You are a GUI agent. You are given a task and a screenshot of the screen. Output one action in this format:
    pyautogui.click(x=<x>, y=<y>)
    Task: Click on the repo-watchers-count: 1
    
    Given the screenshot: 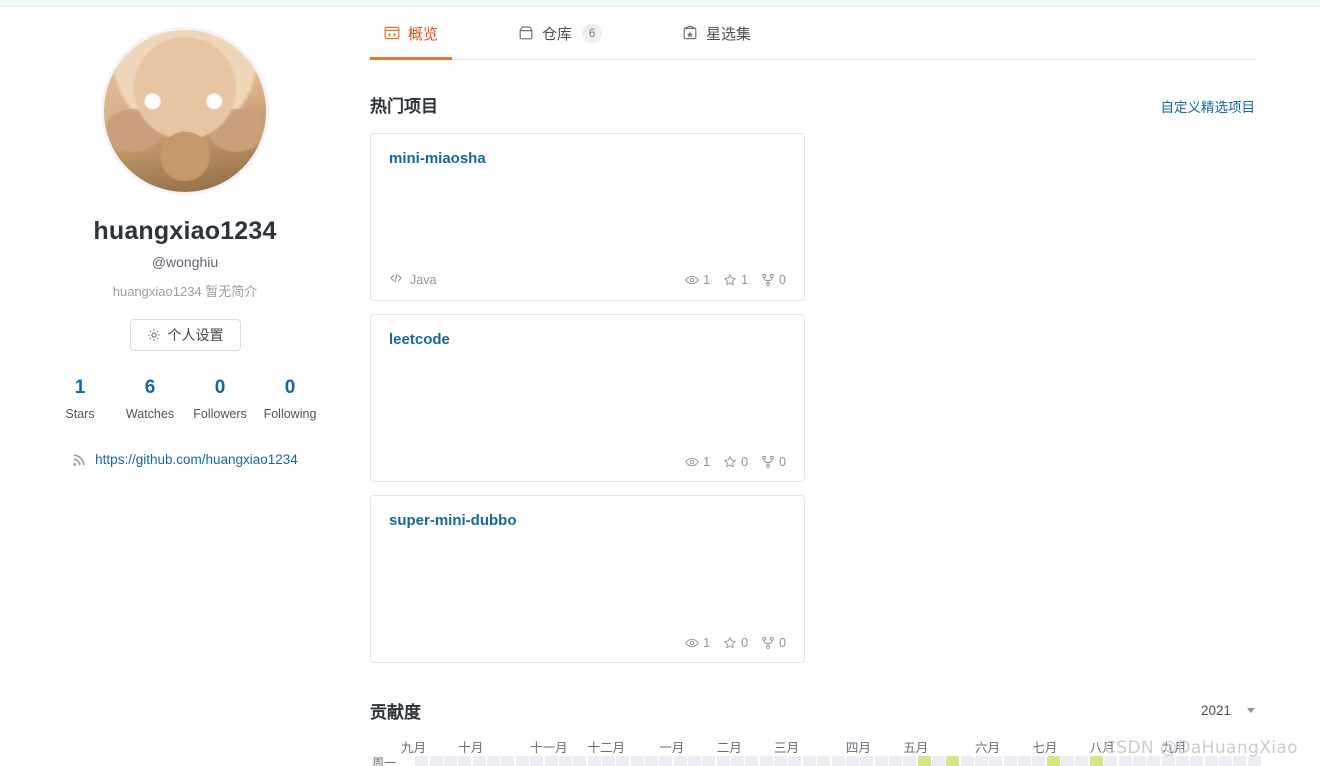 What is the action you would take?
    pyautogui.click(x=707, y=462)
    